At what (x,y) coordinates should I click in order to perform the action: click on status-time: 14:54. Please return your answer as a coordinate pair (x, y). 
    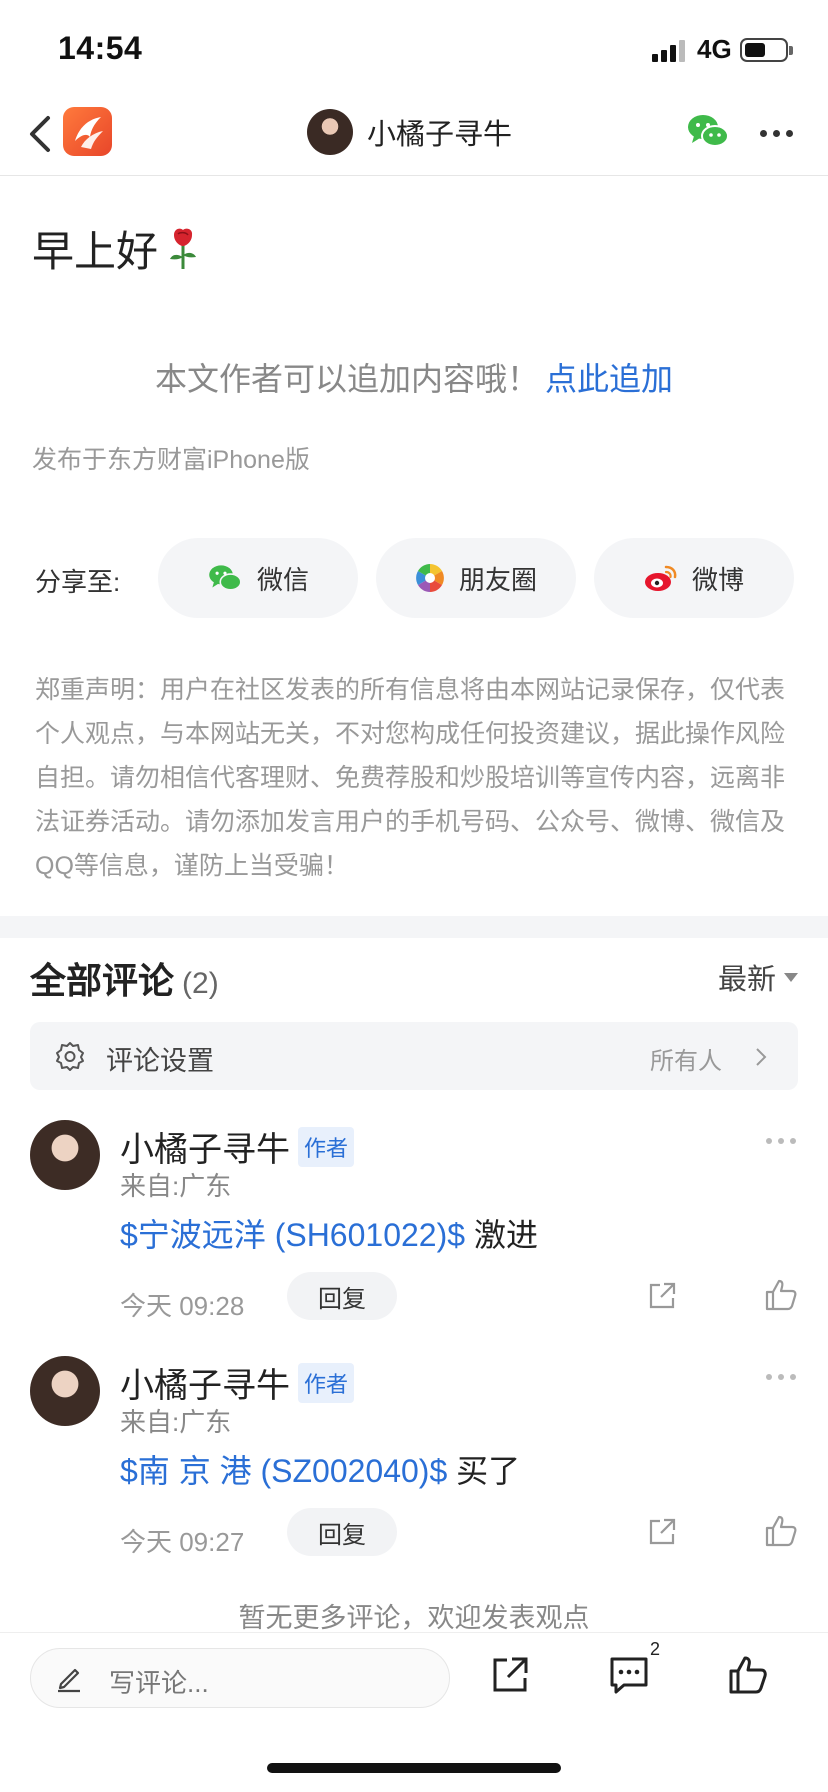
    Looking at the image, I should click on (100, 48).